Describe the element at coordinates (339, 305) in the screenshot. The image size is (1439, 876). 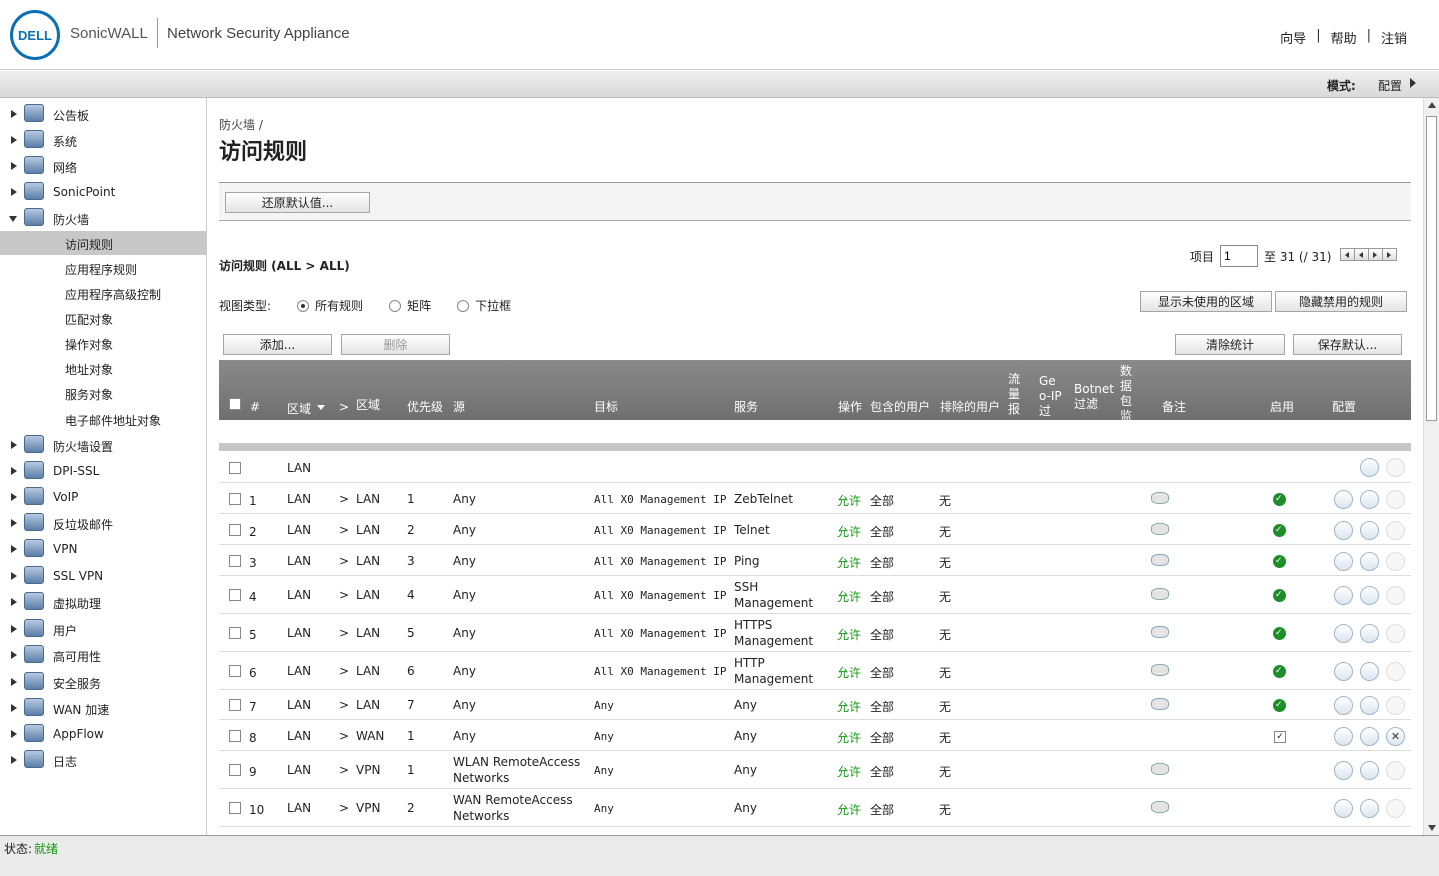
I see `view-all-label: 所有规则` at that location.